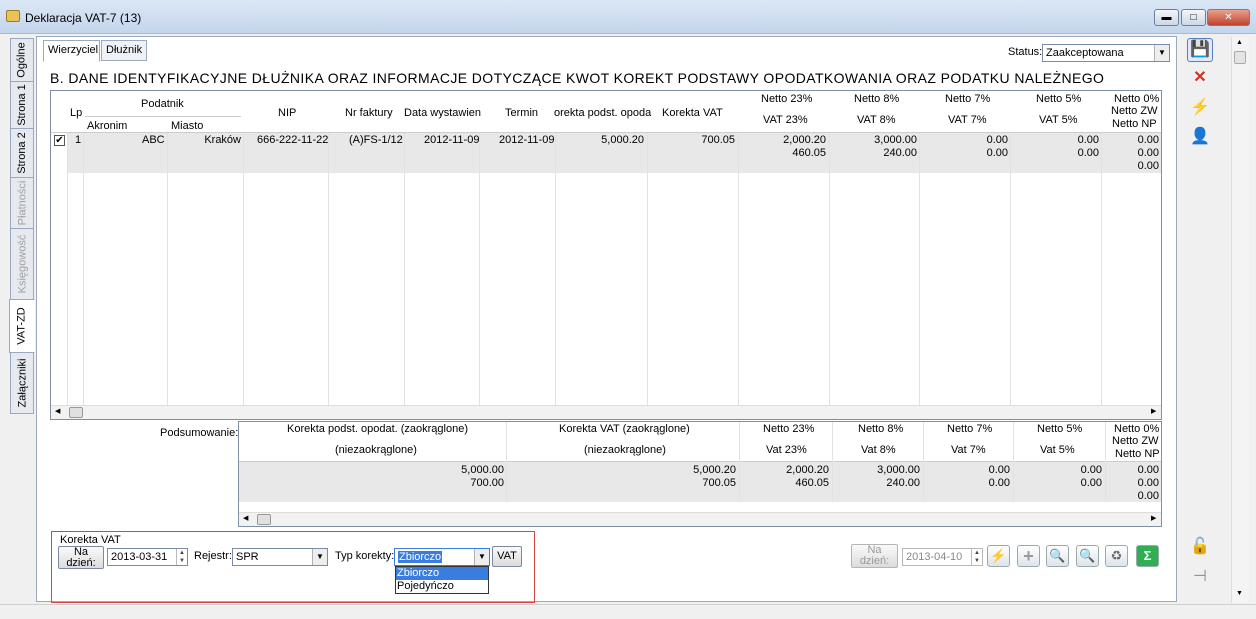  I want to click on cell-korekta-vat: 700.05, so click(718, 140).